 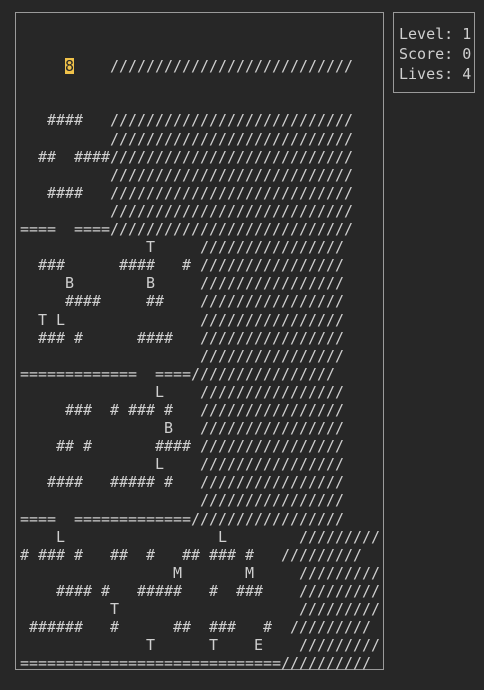 I want to click on board-row: ## ####///////////////////////////, so click(x=187, y=156).